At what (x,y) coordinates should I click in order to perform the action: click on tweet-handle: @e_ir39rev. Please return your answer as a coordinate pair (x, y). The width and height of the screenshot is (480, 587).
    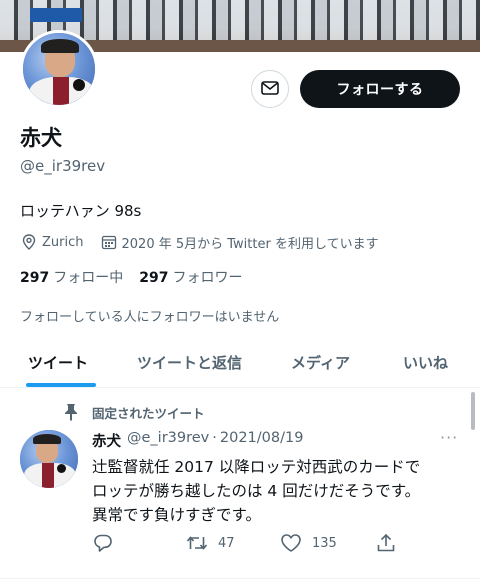
    Looking at the image, I should click on (168, 440).